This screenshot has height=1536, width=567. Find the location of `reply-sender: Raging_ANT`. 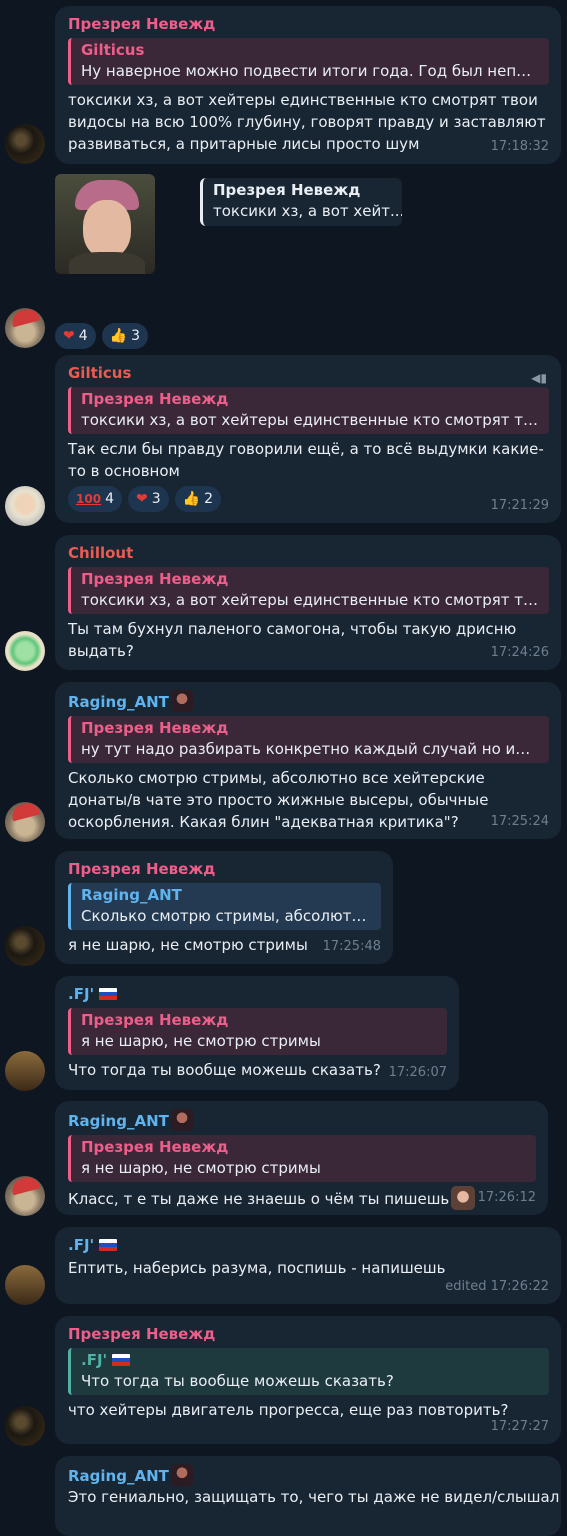

reply-sender: Raging_ANT is located at coordinates (131, 895).